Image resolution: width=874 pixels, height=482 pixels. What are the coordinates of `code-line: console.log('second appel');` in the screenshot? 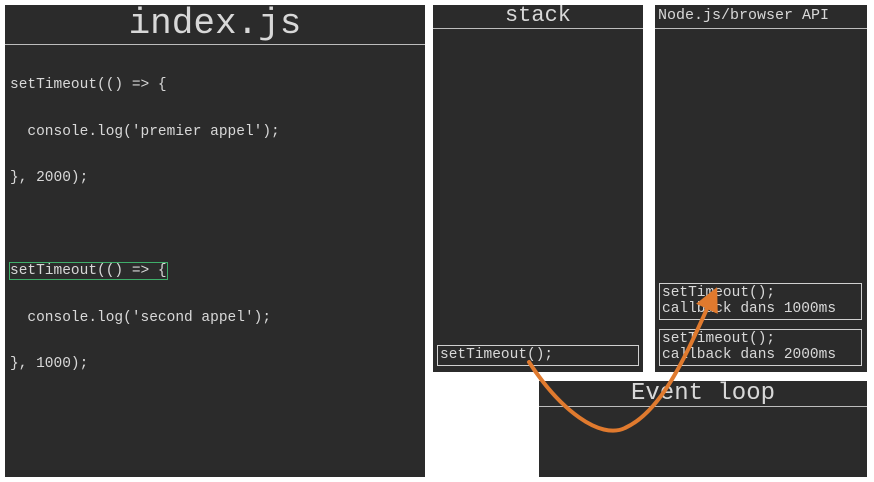 It's located at (141, 317).